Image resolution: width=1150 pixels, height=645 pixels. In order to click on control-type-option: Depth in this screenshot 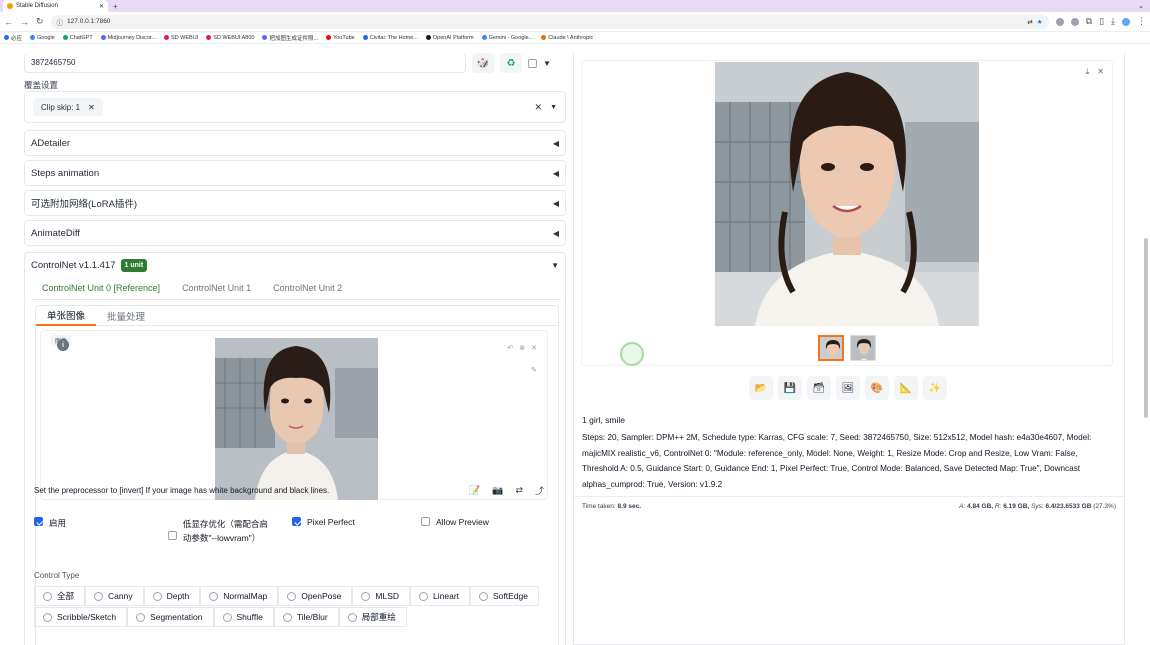, I will do `click(172, 596)`.